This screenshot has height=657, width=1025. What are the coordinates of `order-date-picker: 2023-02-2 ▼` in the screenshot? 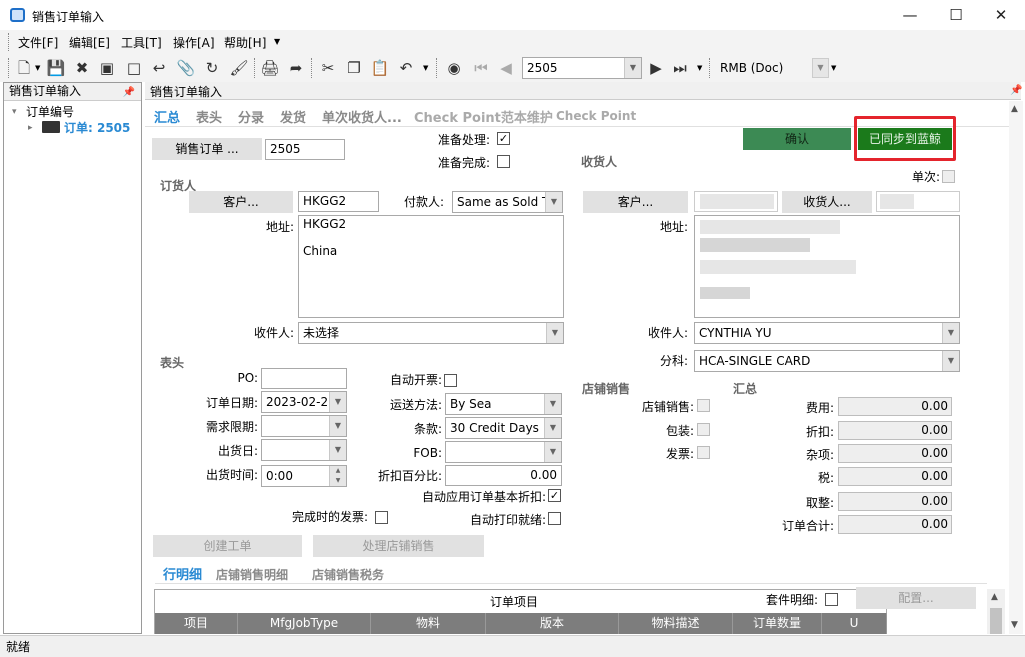 It's located at (304, 402).